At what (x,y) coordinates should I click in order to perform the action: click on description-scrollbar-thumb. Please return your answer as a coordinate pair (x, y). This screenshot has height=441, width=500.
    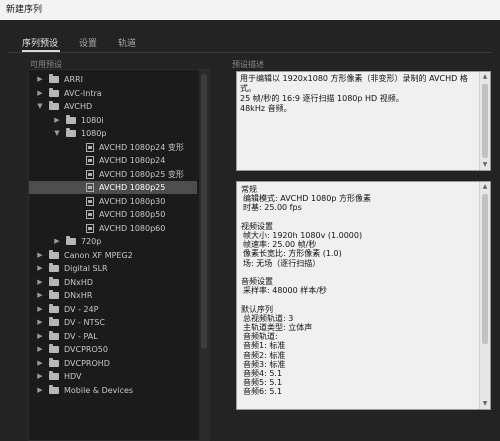
    Looking at the image, I should click on (485, 121).